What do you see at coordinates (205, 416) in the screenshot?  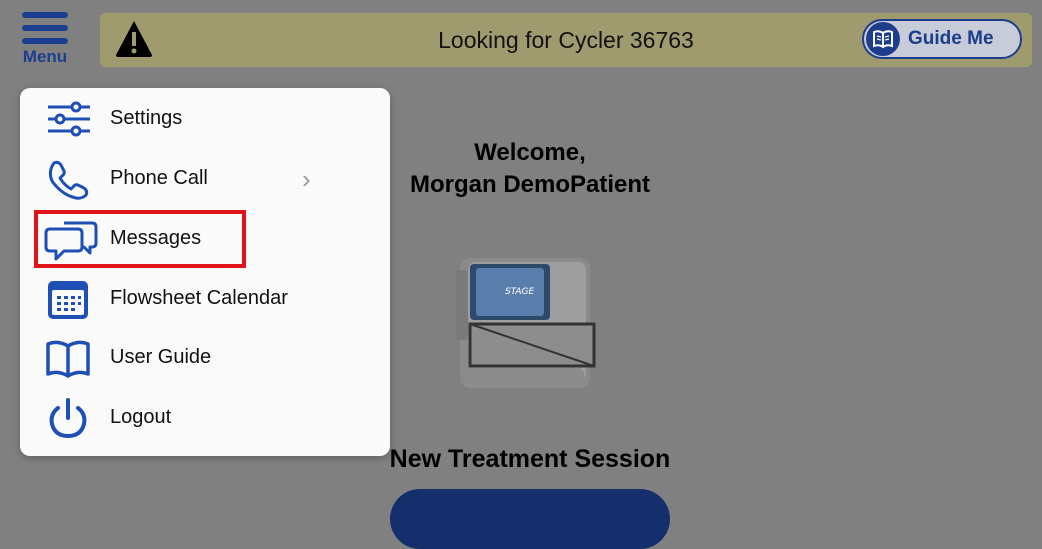 I see `menu-item-logout: Logout` at bounding box center [205, 416].